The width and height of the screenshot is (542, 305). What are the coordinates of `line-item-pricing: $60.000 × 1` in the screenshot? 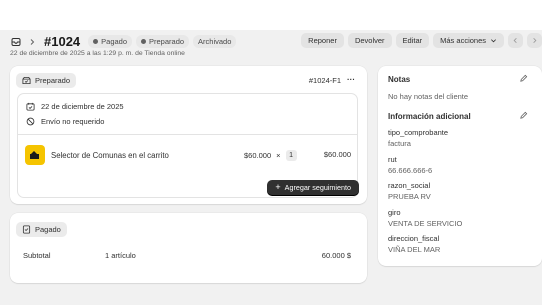 It's located at (270, 155).